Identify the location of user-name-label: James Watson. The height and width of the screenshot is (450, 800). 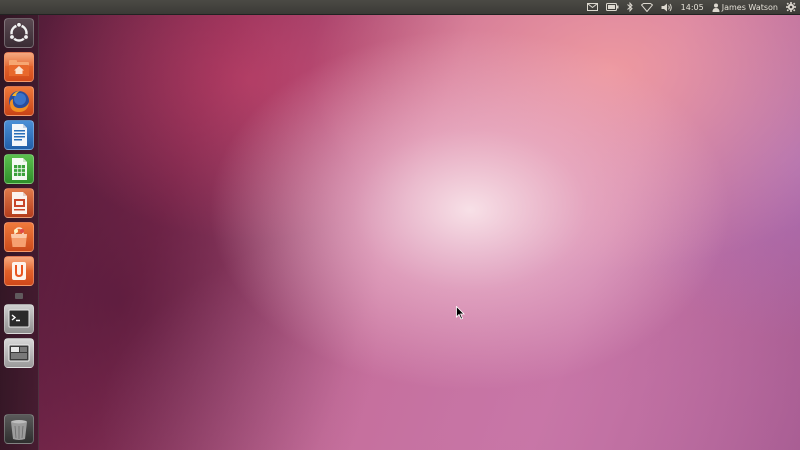
(749, 7).